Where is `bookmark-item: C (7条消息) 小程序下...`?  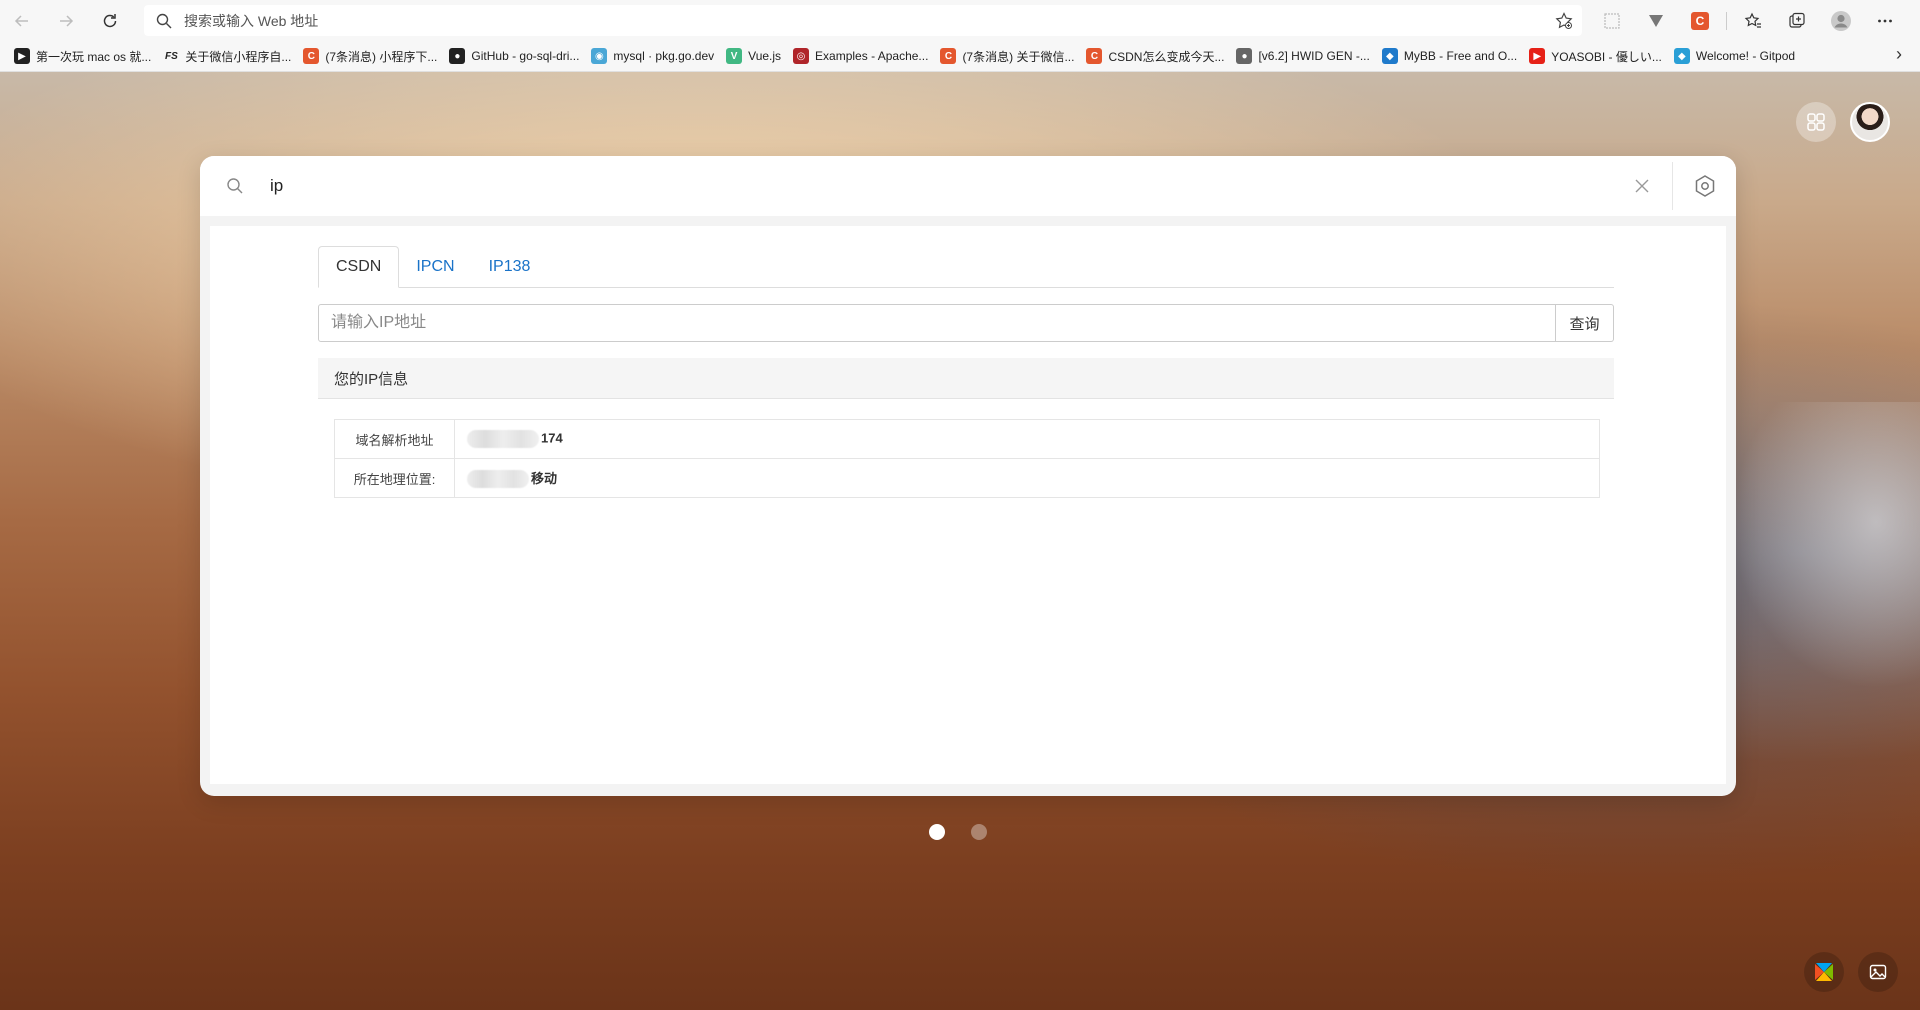 bookmark-item: C (7条消息) 小程序下... is located at coordinates (372, 56).